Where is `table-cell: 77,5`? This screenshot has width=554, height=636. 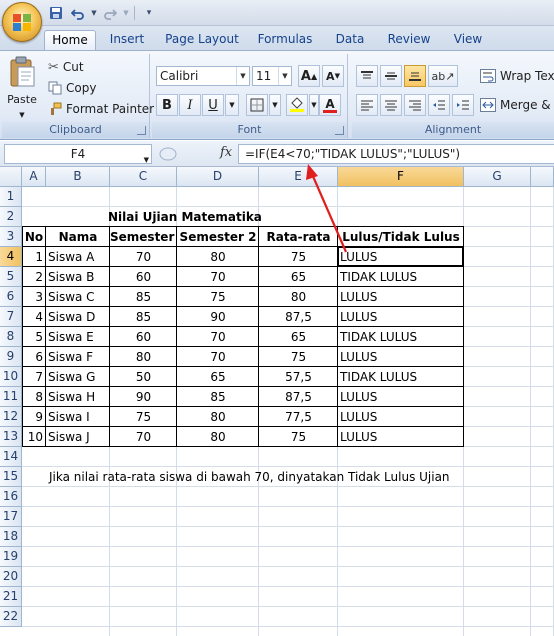 table-cell: 77,5 is located at coordinates (298, 417).